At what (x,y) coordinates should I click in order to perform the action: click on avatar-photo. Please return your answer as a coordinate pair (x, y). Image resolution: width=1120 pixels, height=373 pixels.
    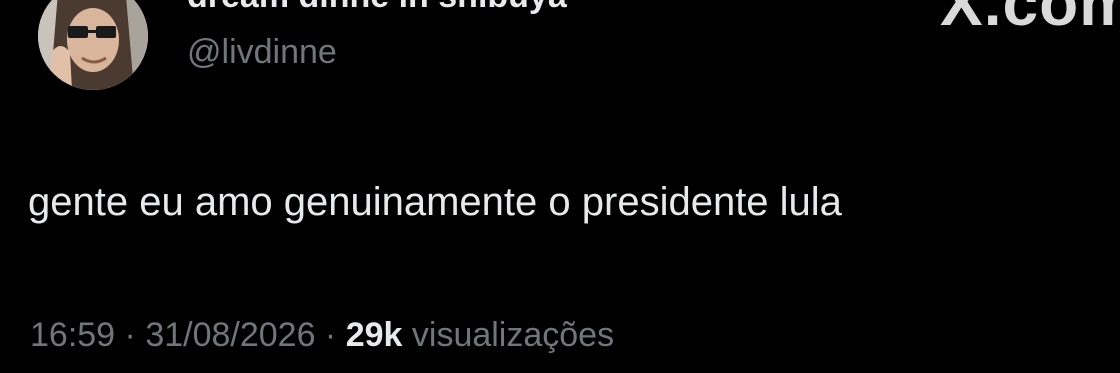
    Looking at the image, I should click on (93, 45).